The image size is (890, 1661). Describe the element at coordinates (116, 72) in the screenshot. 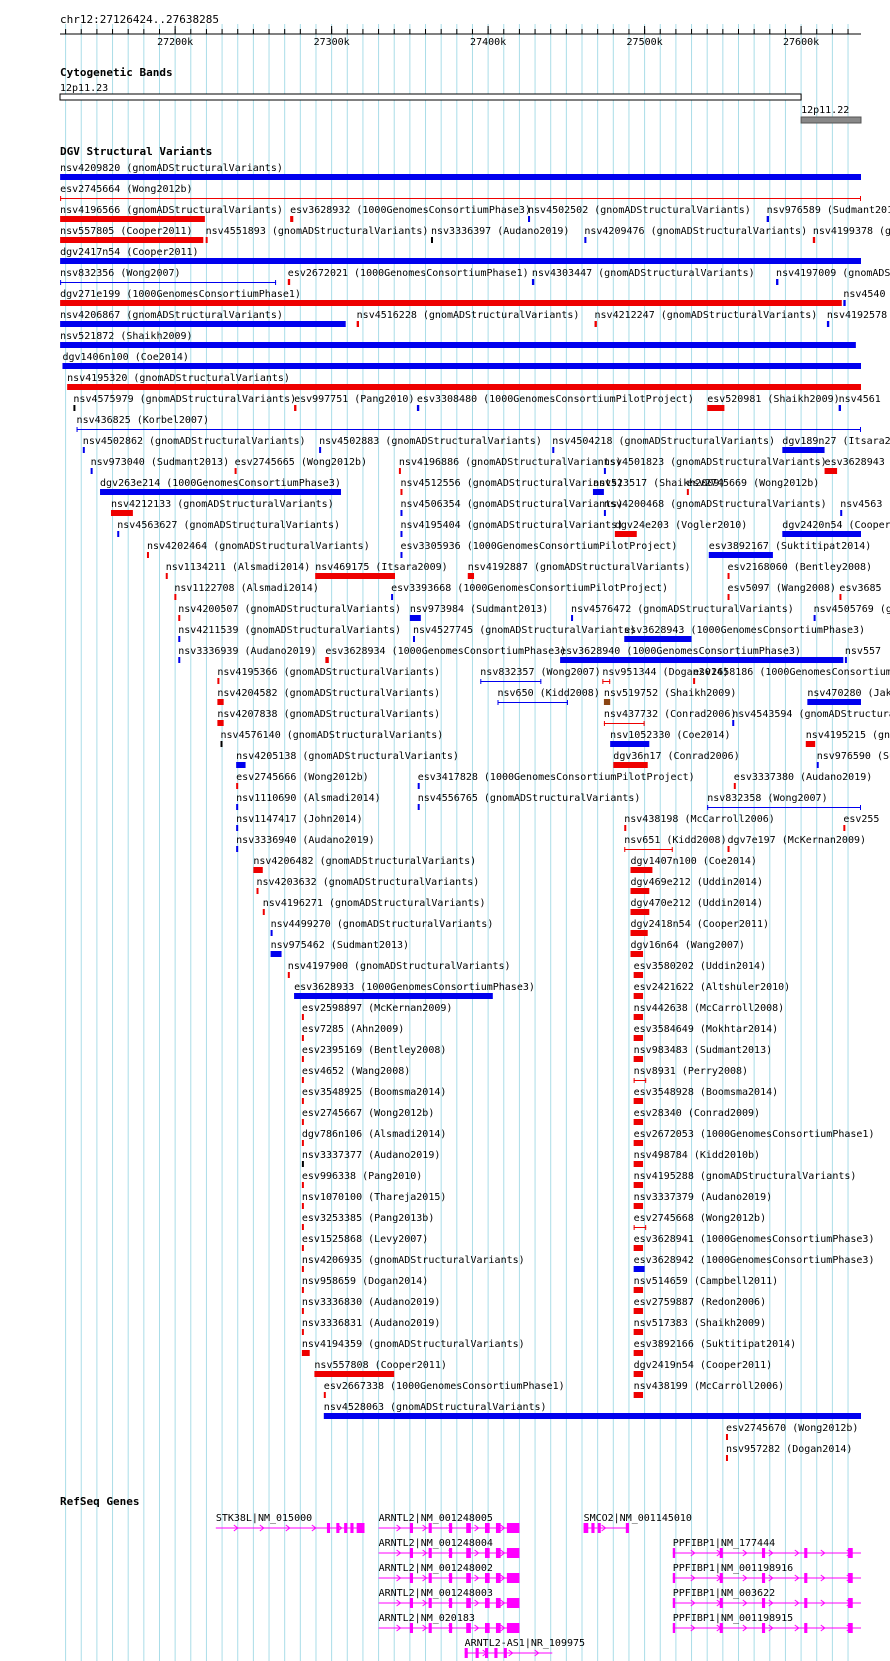

I see `cytoband-track-title: Cytogenetic Bands` at that location.